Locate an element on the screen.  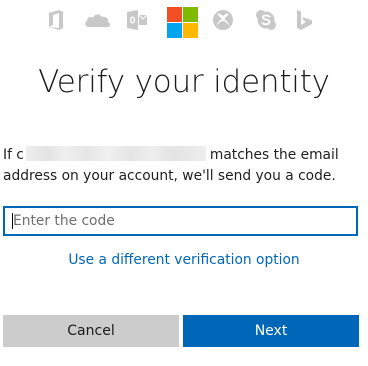
redacted-email is located at coordinates (115, 153).